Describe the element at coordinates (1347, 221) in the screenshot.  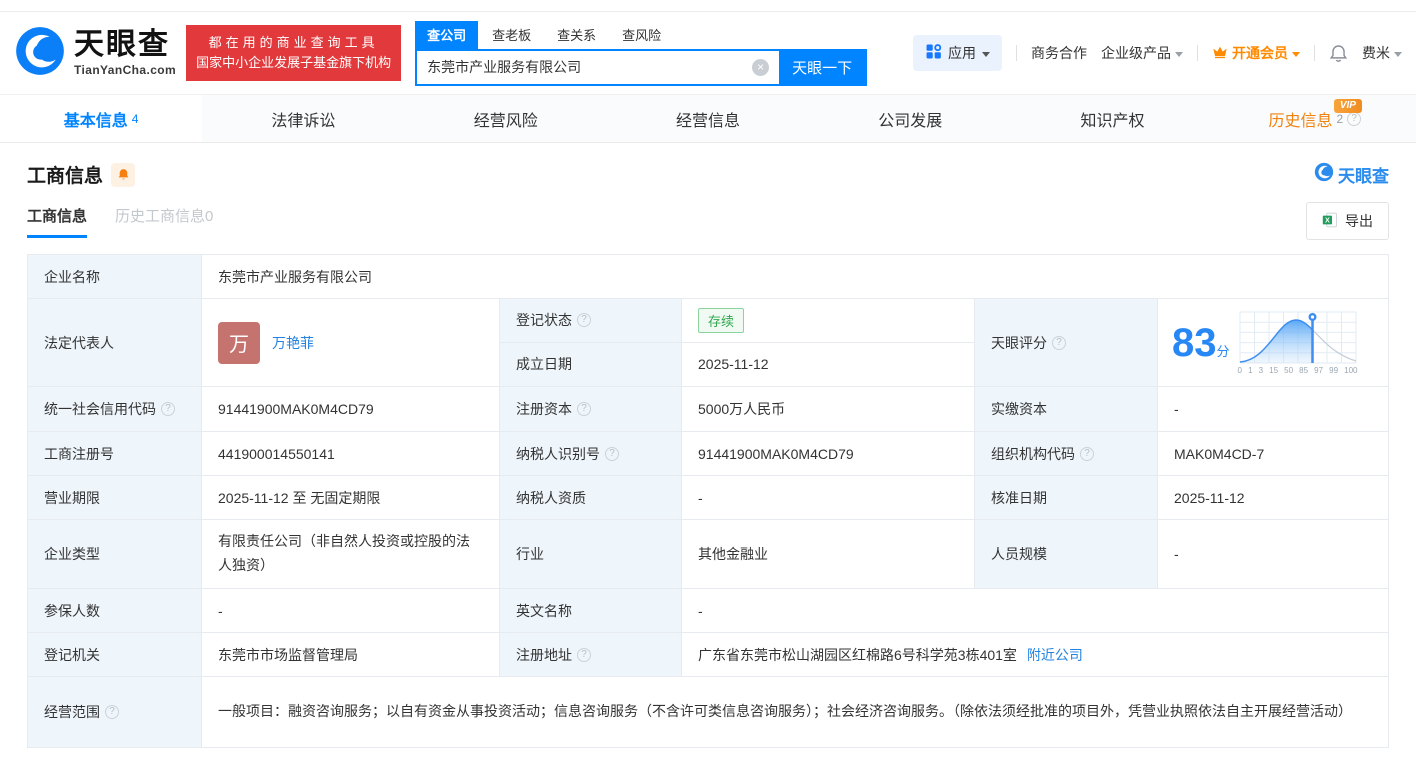
I see `export-button: X 导出` at that location.